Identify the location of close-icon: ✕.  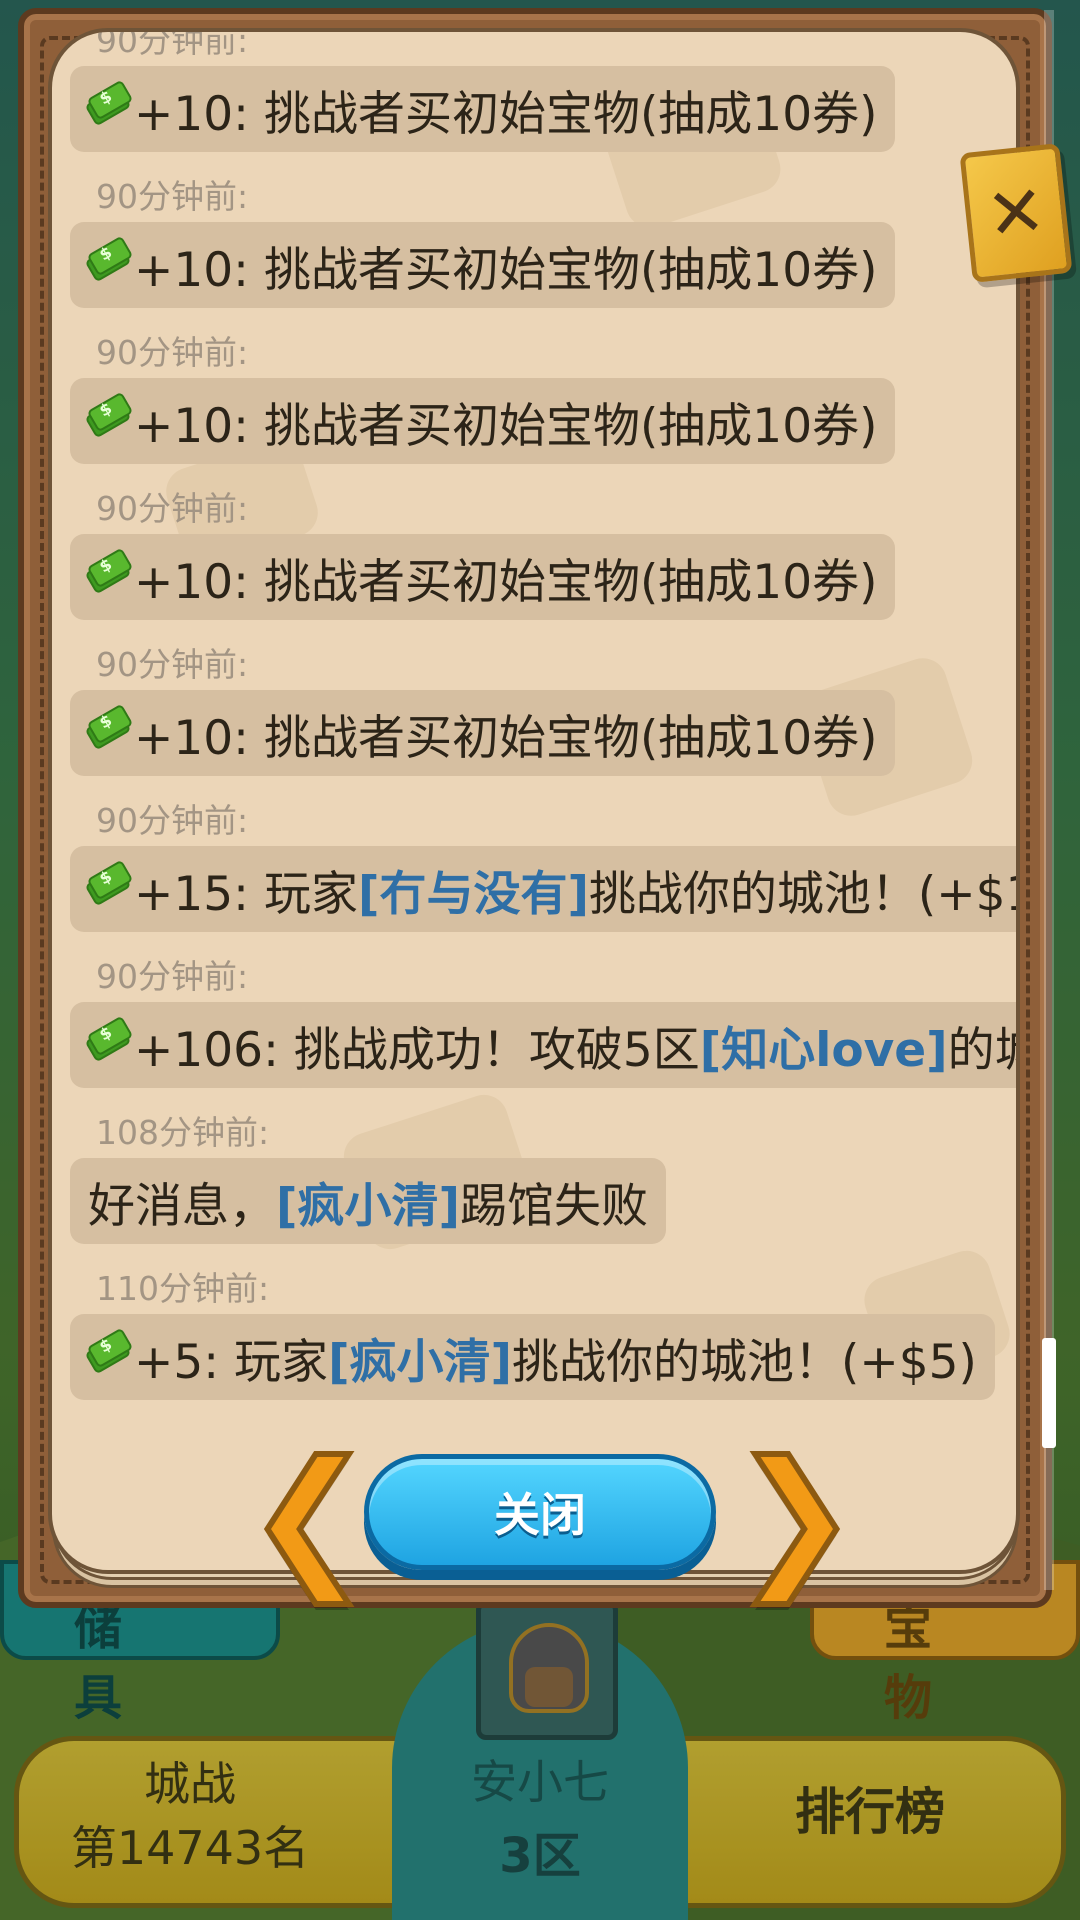
(1016, 213).